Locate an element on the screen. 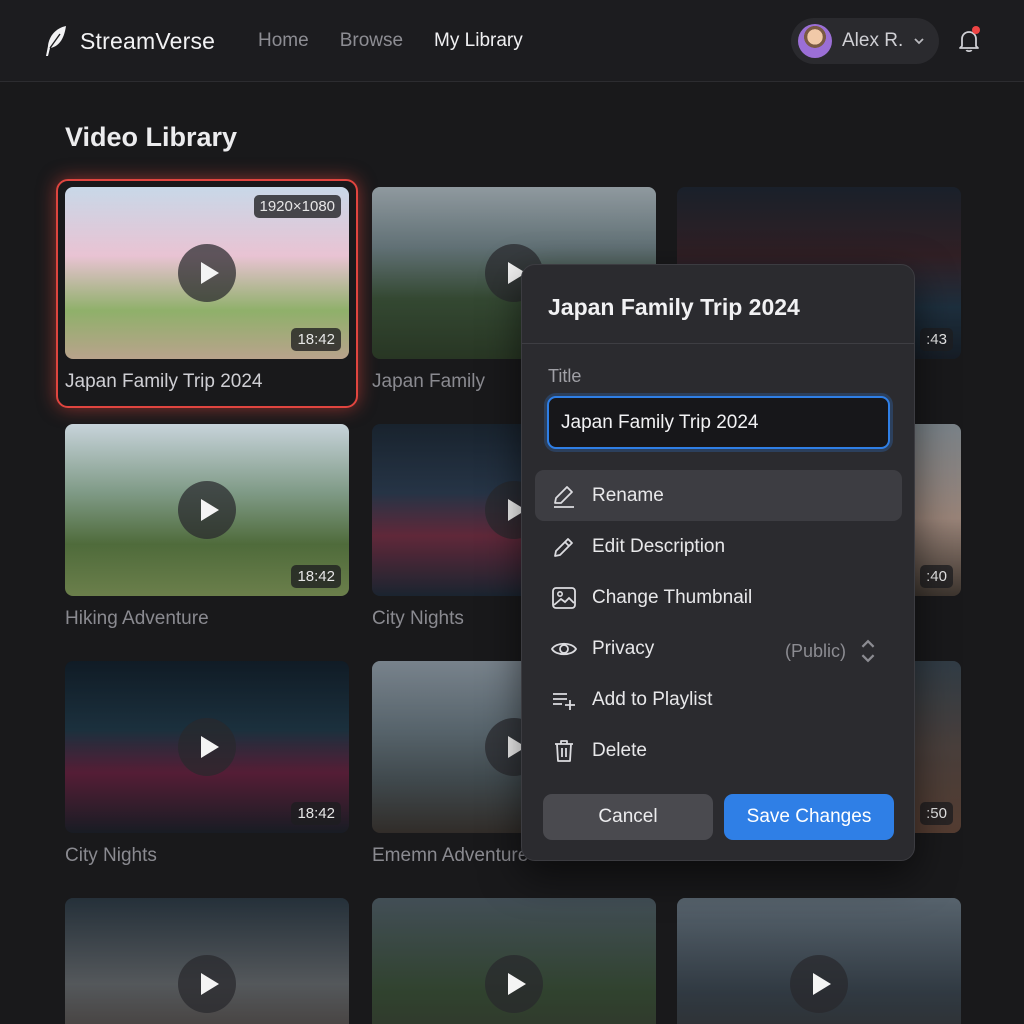 The height and width of the screenshot is (1024, 1024). menu-item-label: Delete is located at coordinates (619, 750).